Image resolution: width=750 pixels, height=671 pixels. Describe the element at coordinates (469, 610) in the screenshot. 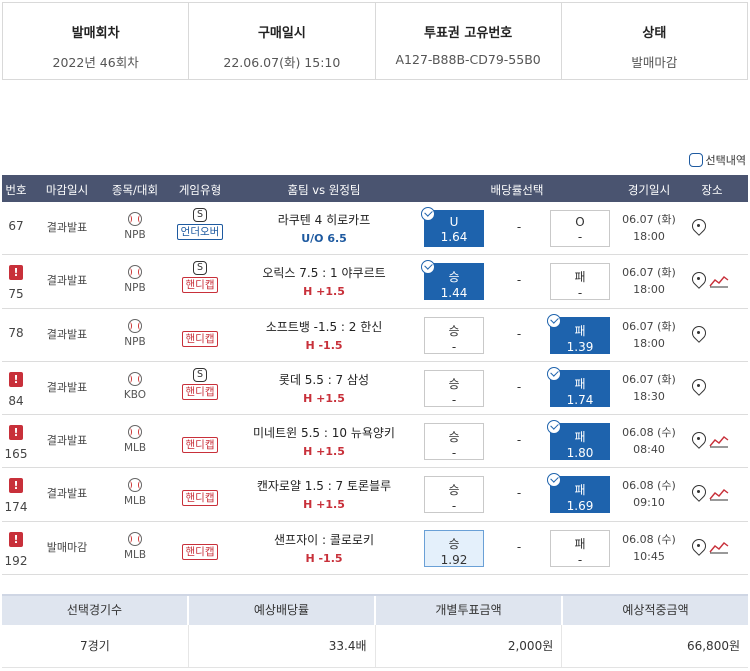

I see `summary-header-stake: 개별투표금액` at that location.